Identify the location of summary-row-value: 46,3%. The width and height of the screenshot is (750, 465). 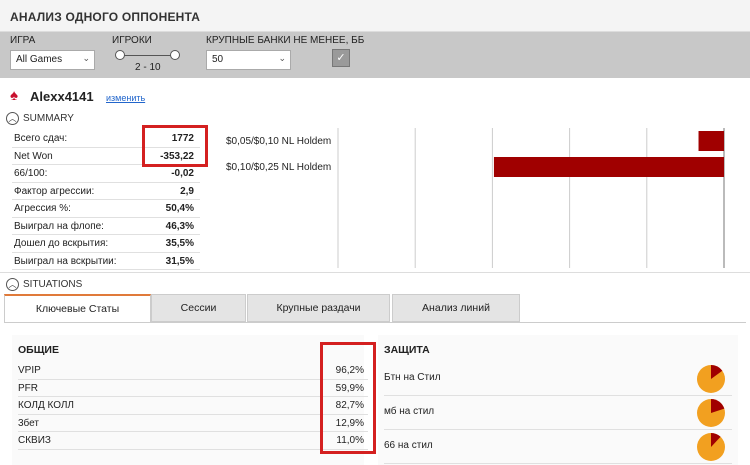
(179, 226).